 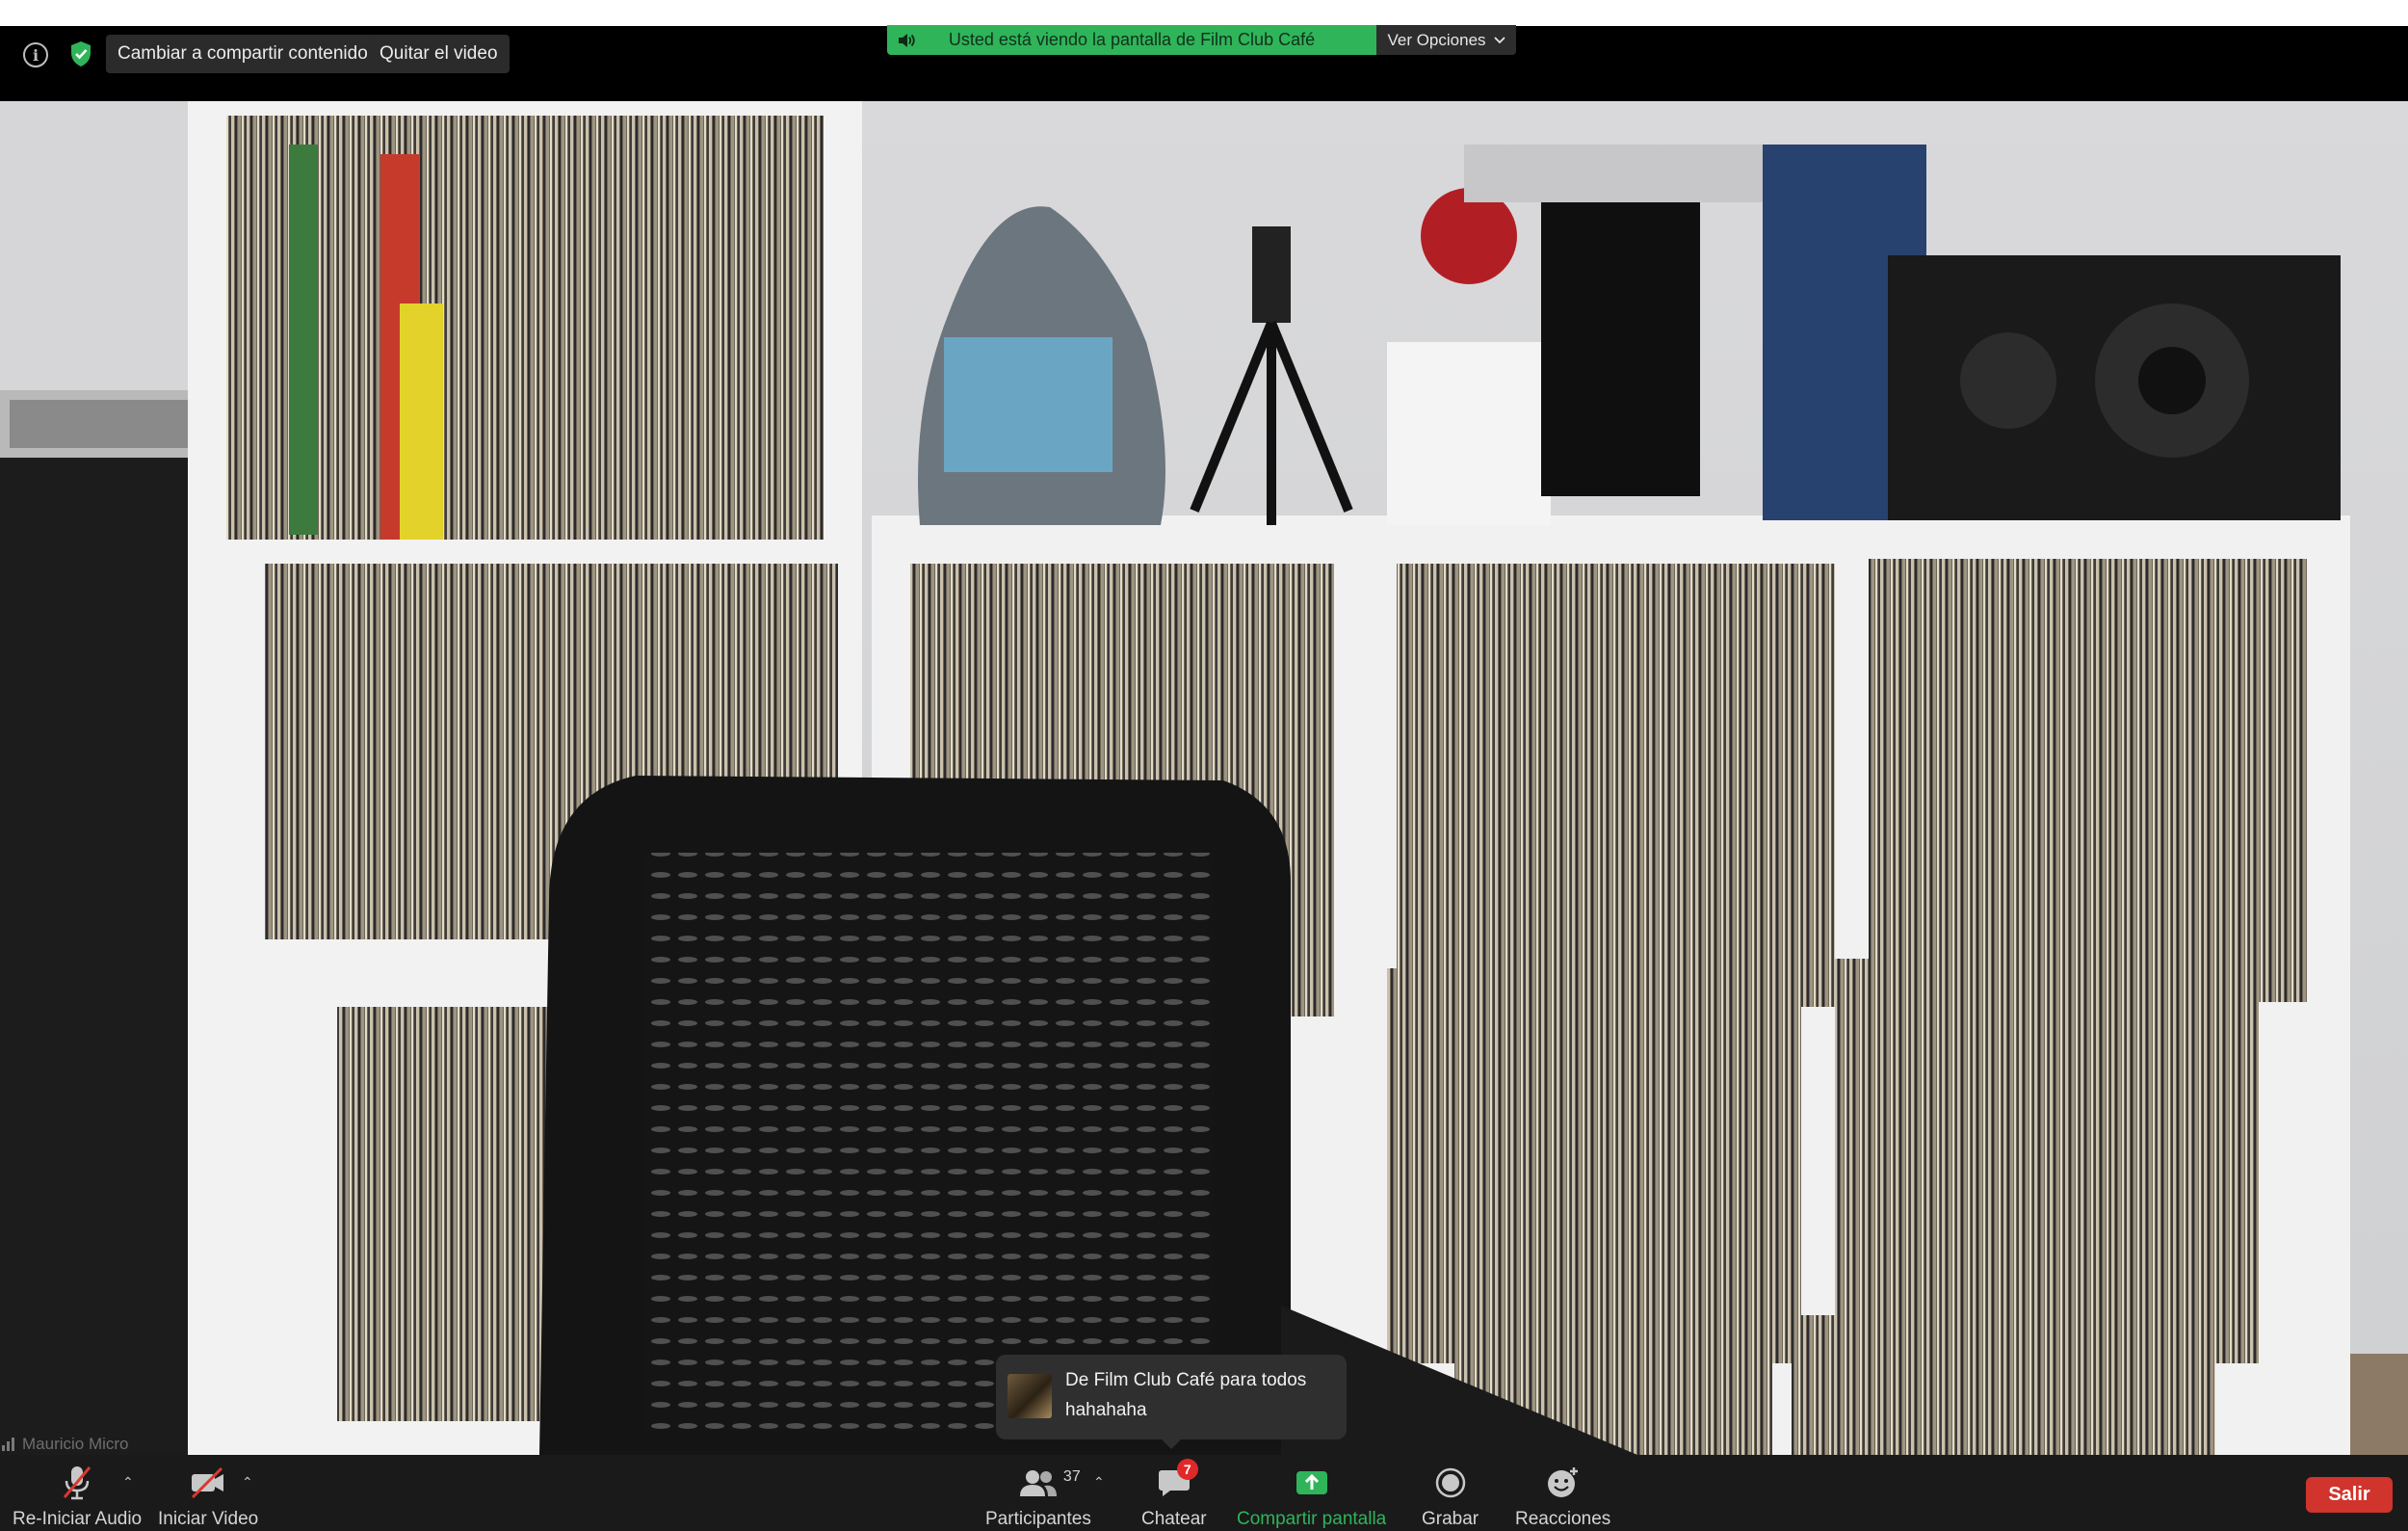 I want to click on chat-notification: De Film Club Café para todos hahahaha, so click(x=1171, y=1402).